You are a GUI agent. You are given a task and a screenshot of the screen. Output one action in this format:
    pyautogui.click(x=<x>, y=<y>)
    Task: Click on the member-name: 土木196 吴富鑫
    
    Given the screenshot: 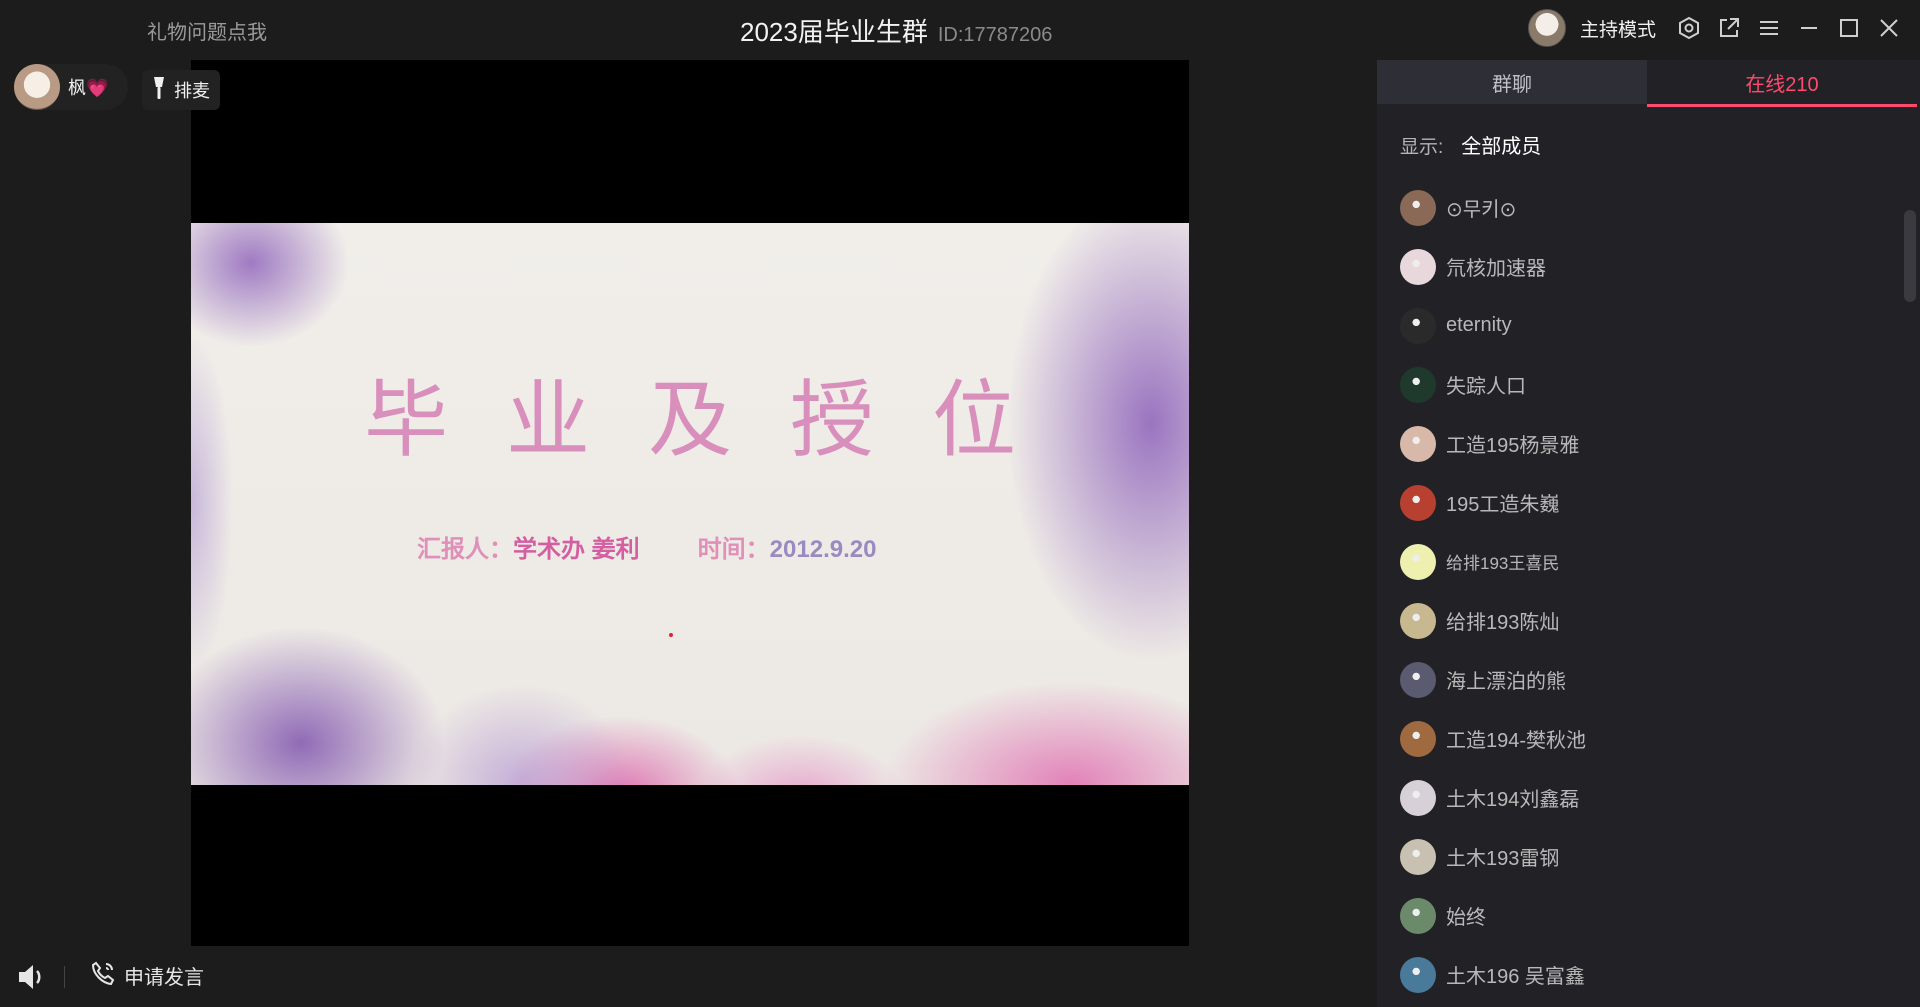 What is the action you would take?
    pyautogui.click(x=1515, y=977)
    